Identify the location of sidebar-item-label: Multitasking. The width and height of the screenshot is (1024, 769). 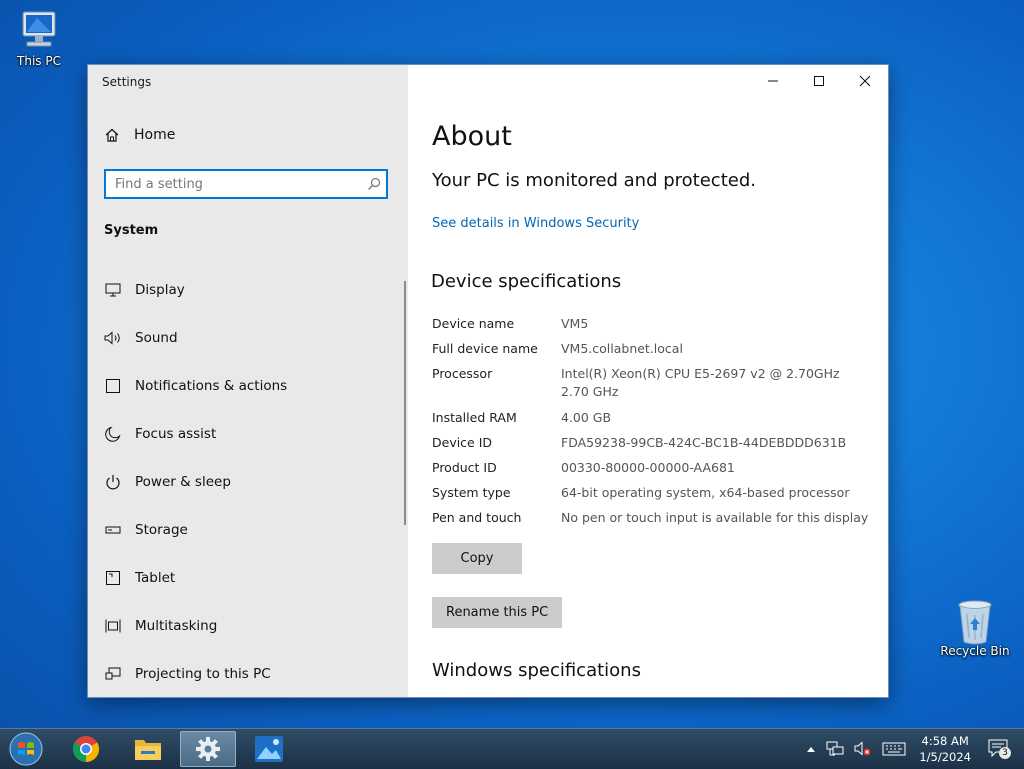
(176, 626).